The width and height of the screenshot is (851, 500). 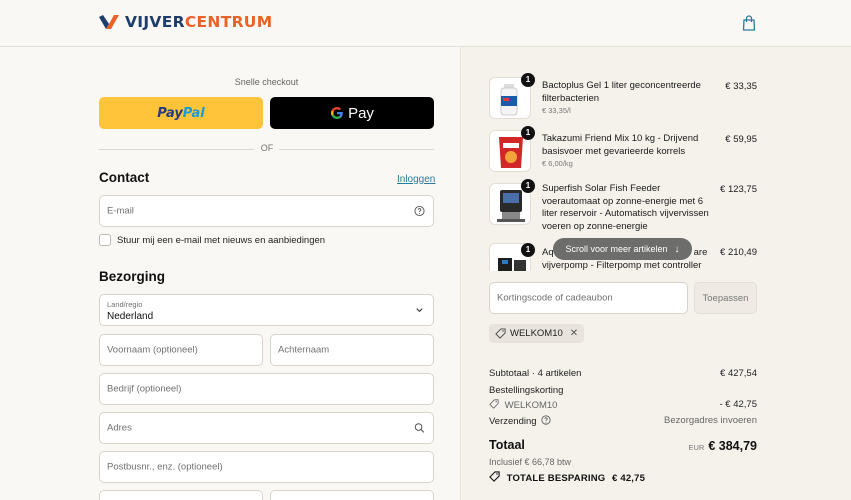 What do you see at coordinates (623, 390) in the screenshot?
I see `order-discount-row: Bestellingskorting` at bounding box center [623, 390].